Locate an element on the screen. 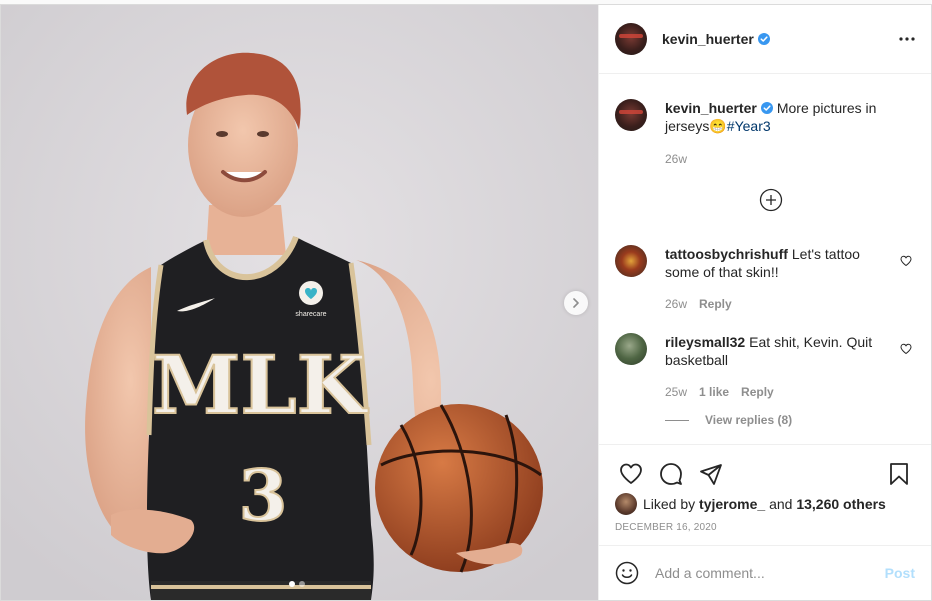 The image size is (932, 601). bookmark-icon is located at coordinates (899, 474).